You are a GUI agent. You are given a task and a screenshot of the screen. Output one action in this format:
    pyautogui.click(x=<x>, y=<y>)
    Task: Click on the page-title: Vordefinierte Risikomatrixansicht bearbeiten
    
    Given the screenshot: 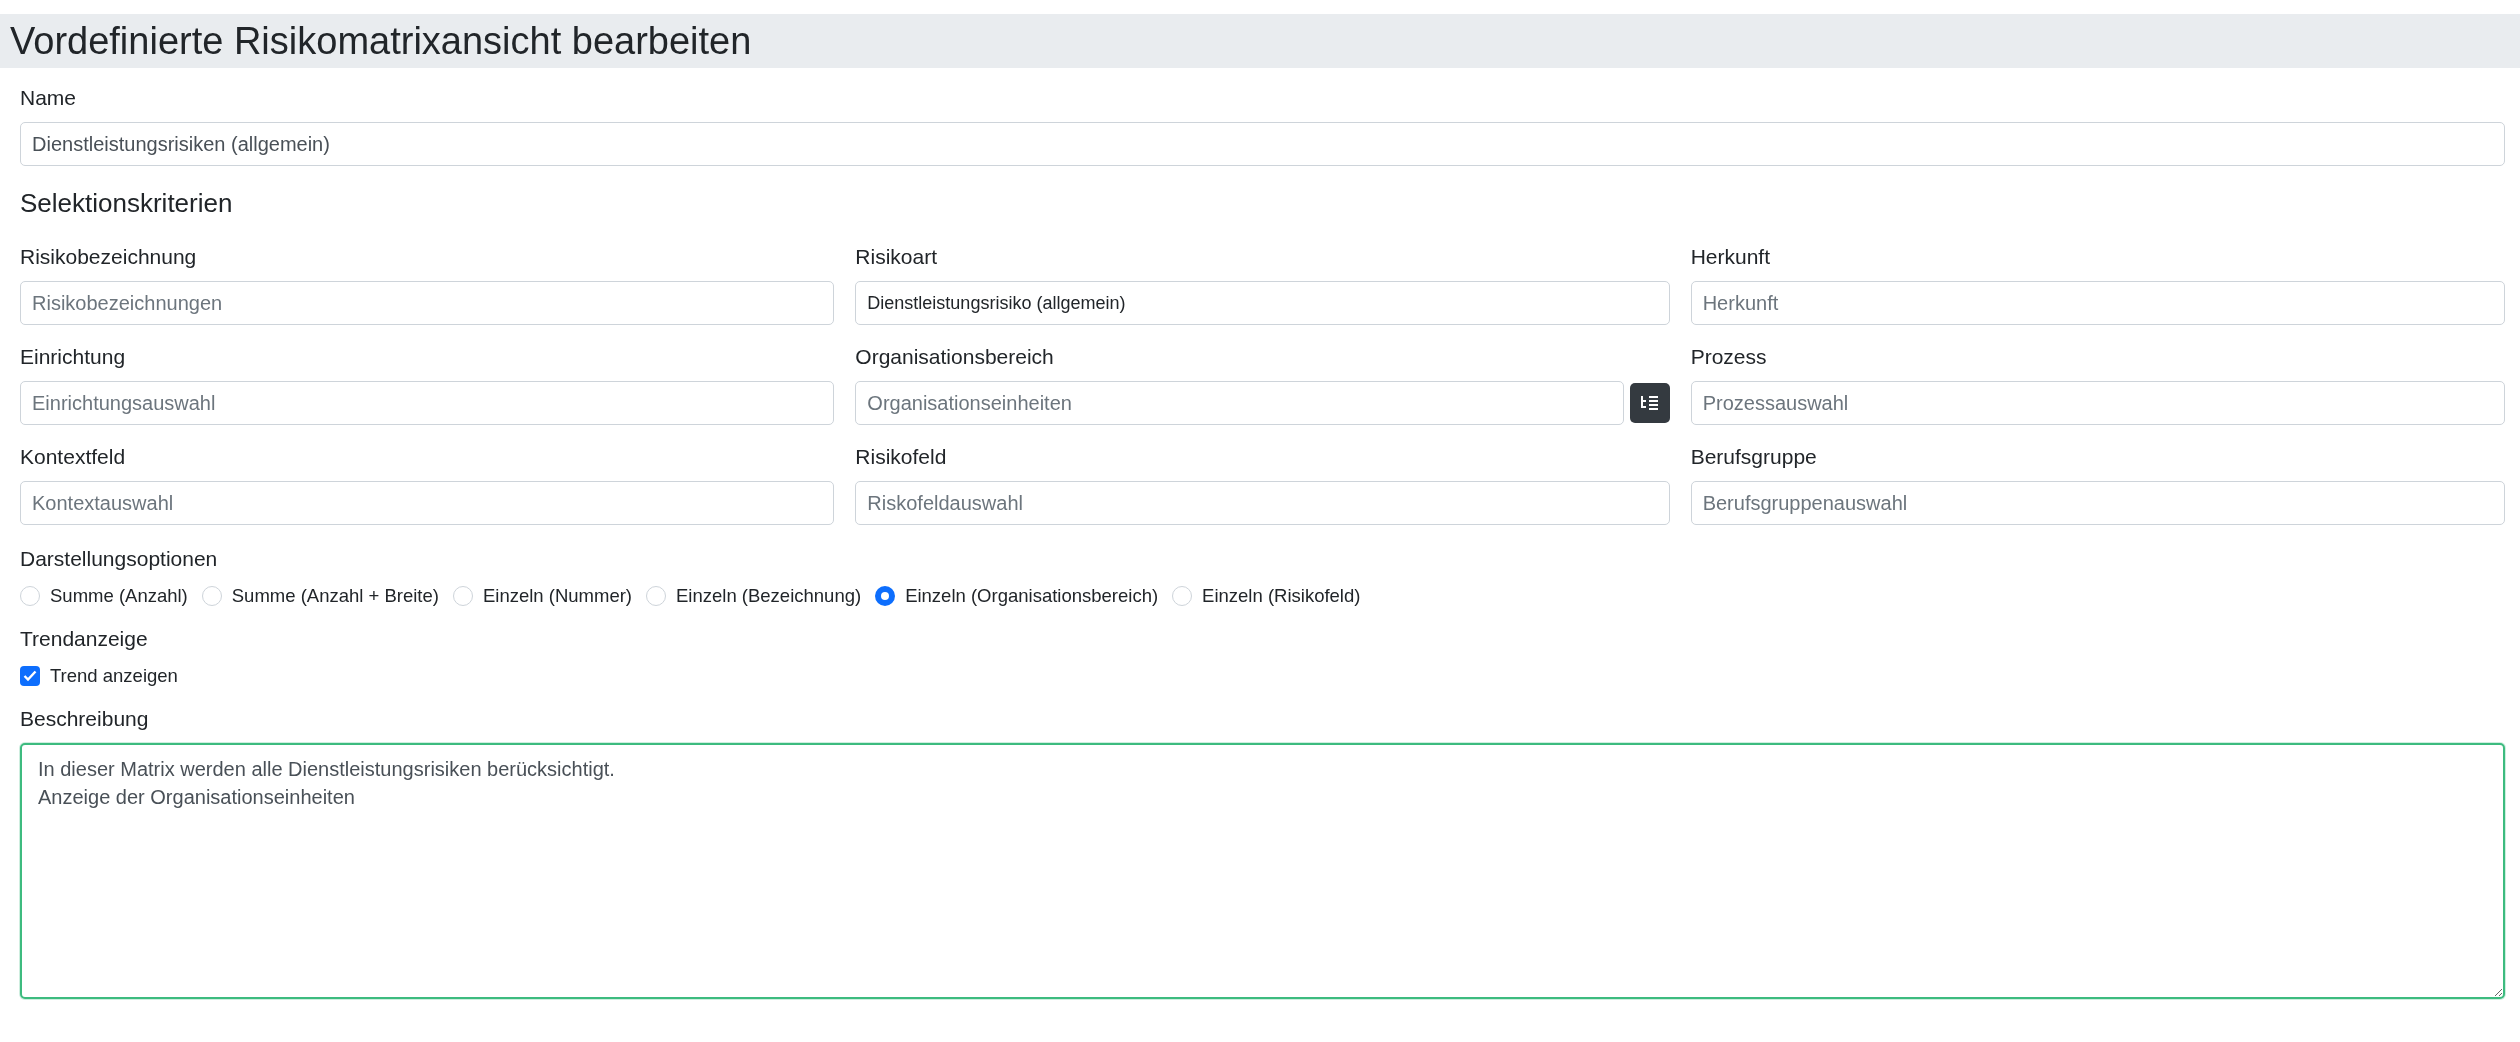 What is the action you would take?
    pyautogui.click(x=1260, y=41)
    